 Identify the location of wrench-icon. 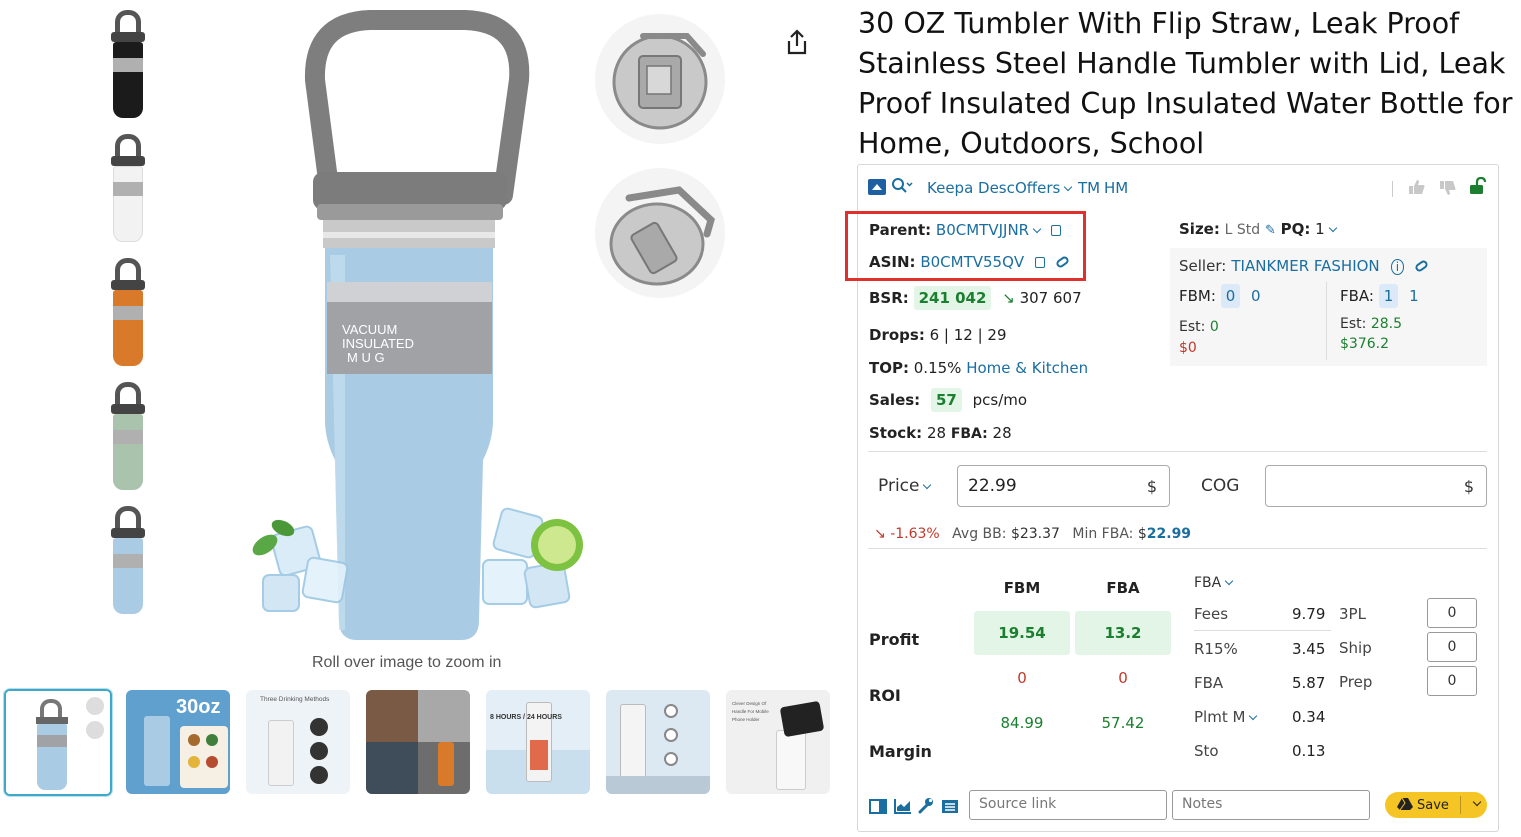
(925, 807).